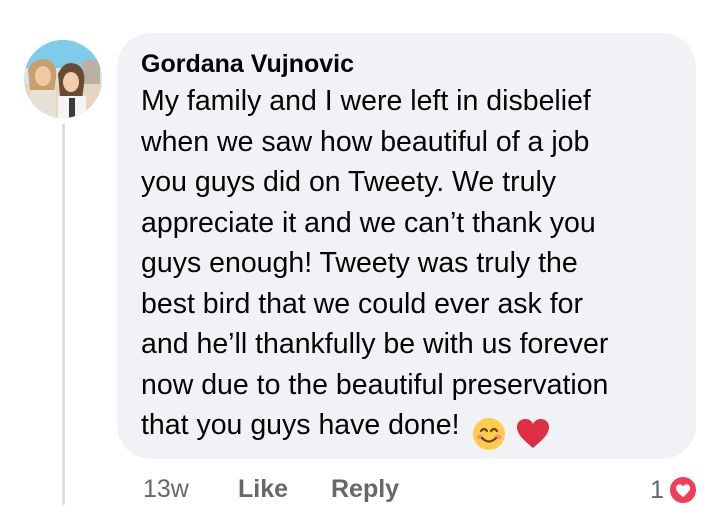  I want to click on reaction-summary: 1, so click(674, 490).